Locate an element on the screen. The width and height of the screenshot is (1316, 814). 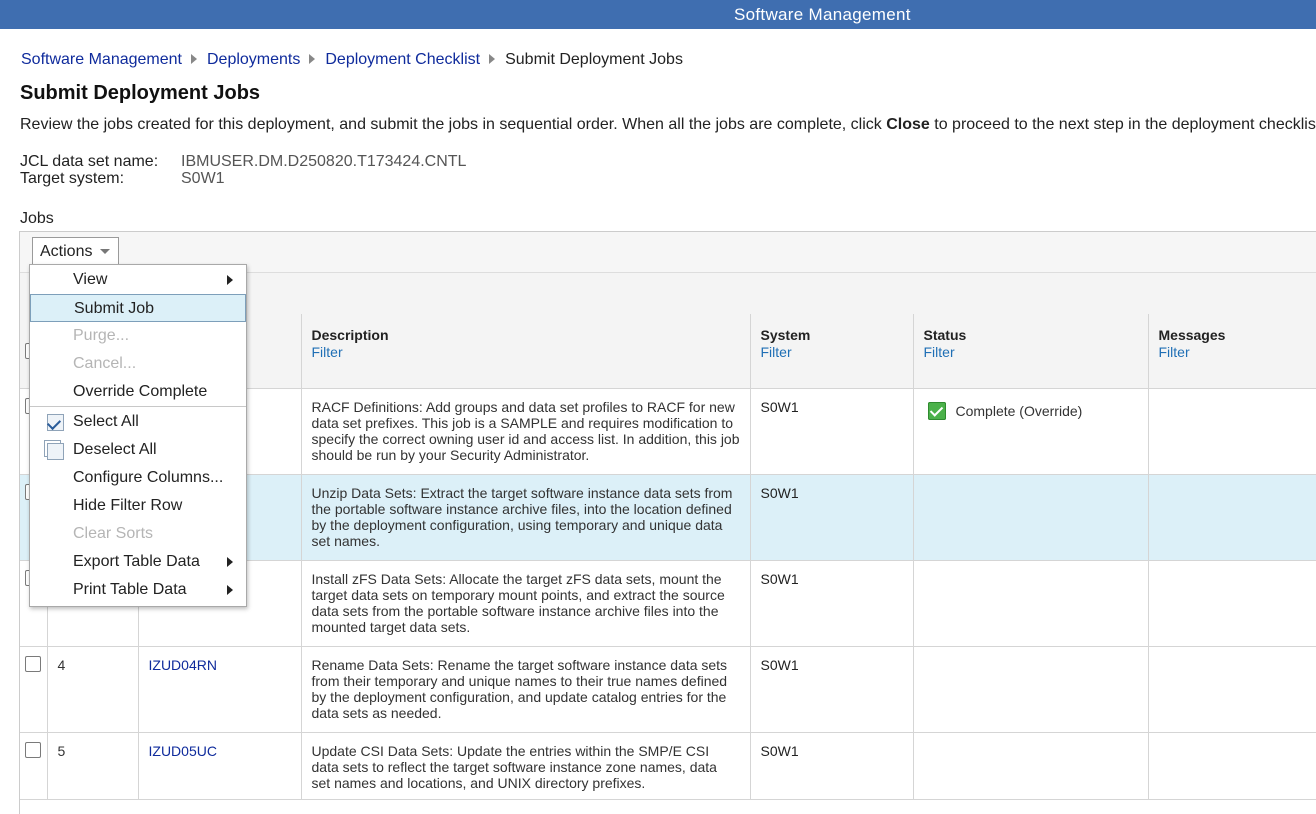
menu-item-label: Select All is located at coordinates (106, 421).